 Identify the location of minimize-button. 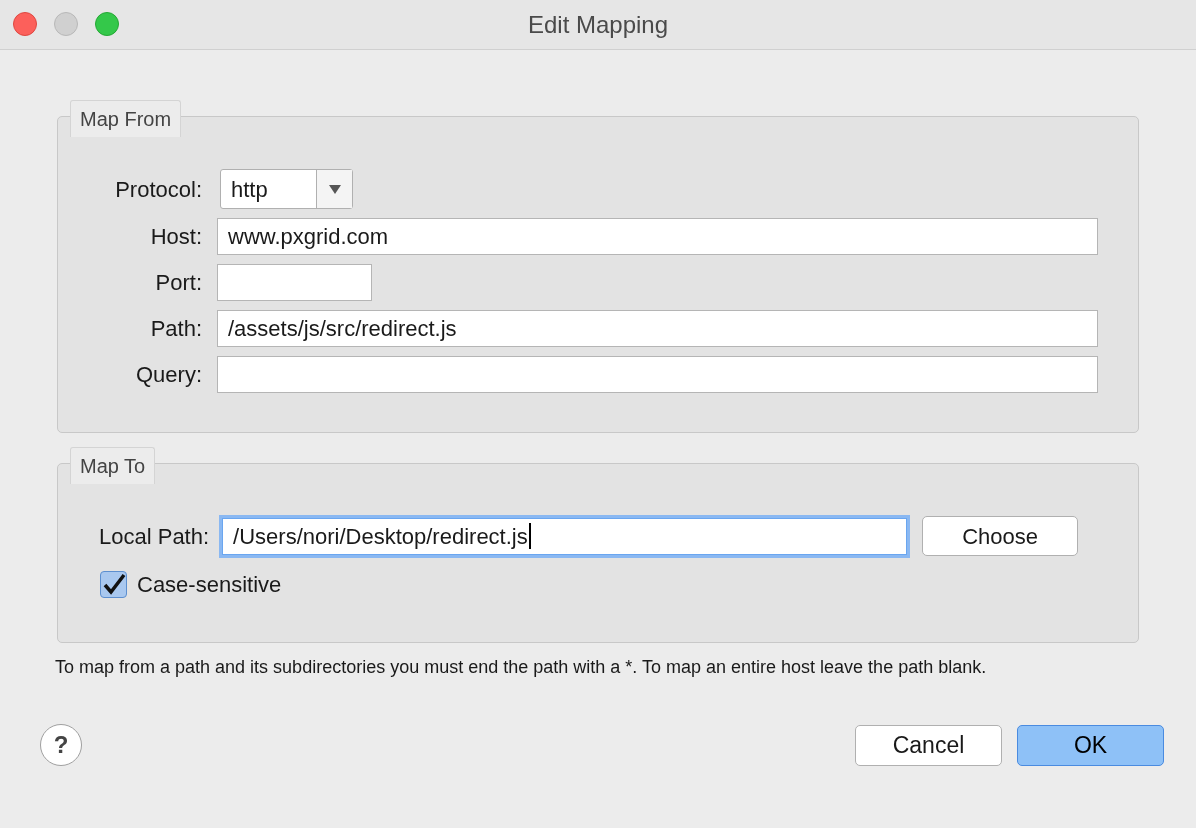
(66, 24).